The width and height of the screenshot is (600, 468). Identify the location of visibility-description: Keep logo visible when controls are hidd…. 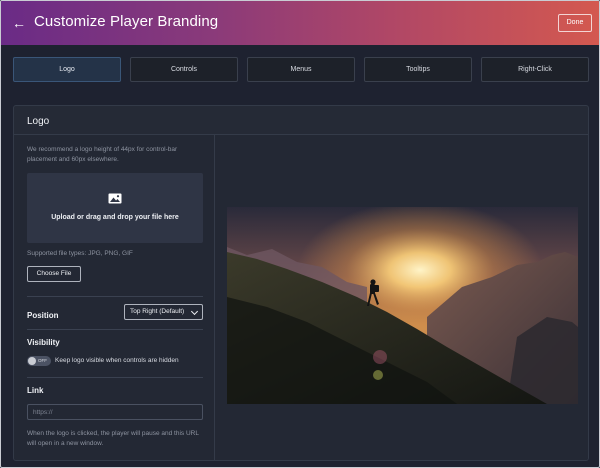
(117, 360).